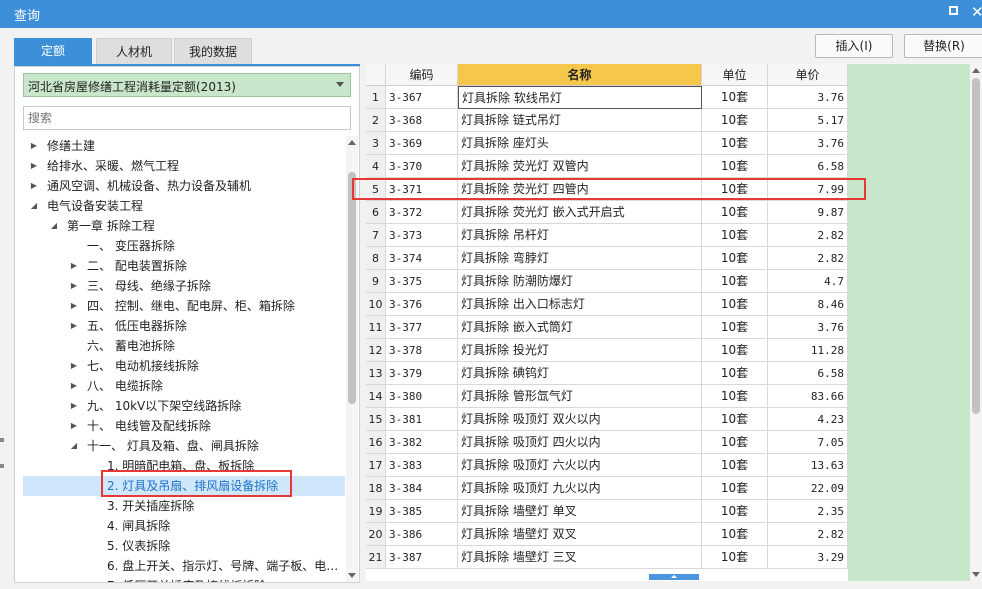 The height and width of the screenshot is (589, 982). Describe the element at coordinates (422, 189) in the screenshot. I see `cell-code: 3-371` at that location.